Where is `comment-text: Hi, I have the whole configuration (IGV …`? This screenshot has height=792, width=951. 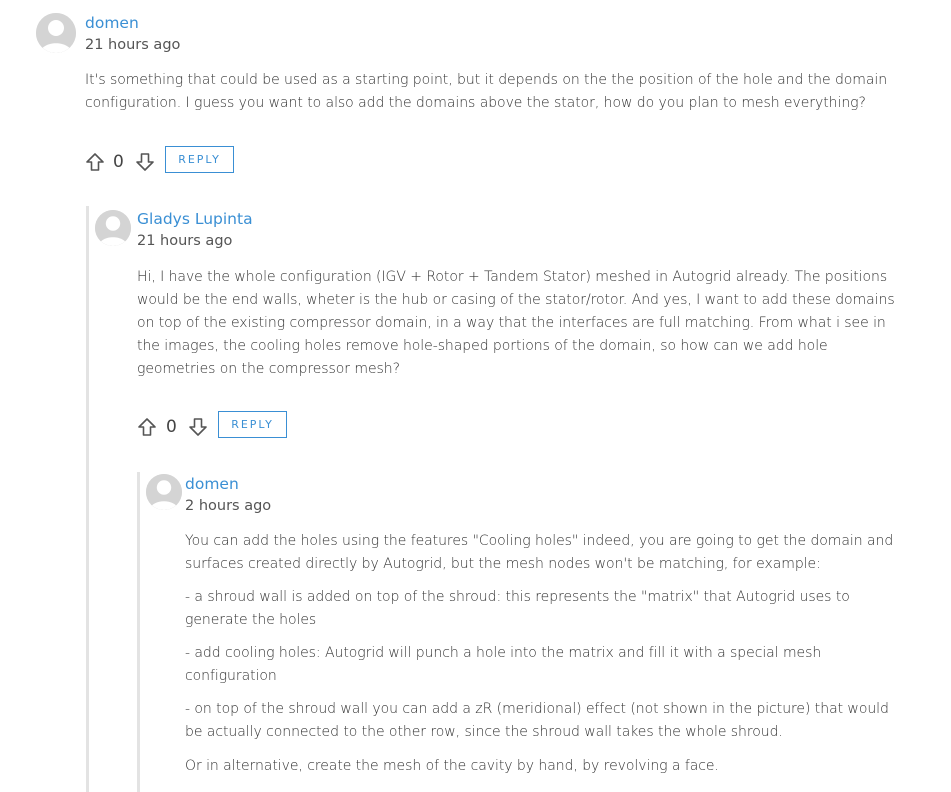 comment-text: Hi, I have the whole configuration (IGV … is located at coordinates (516, 323).